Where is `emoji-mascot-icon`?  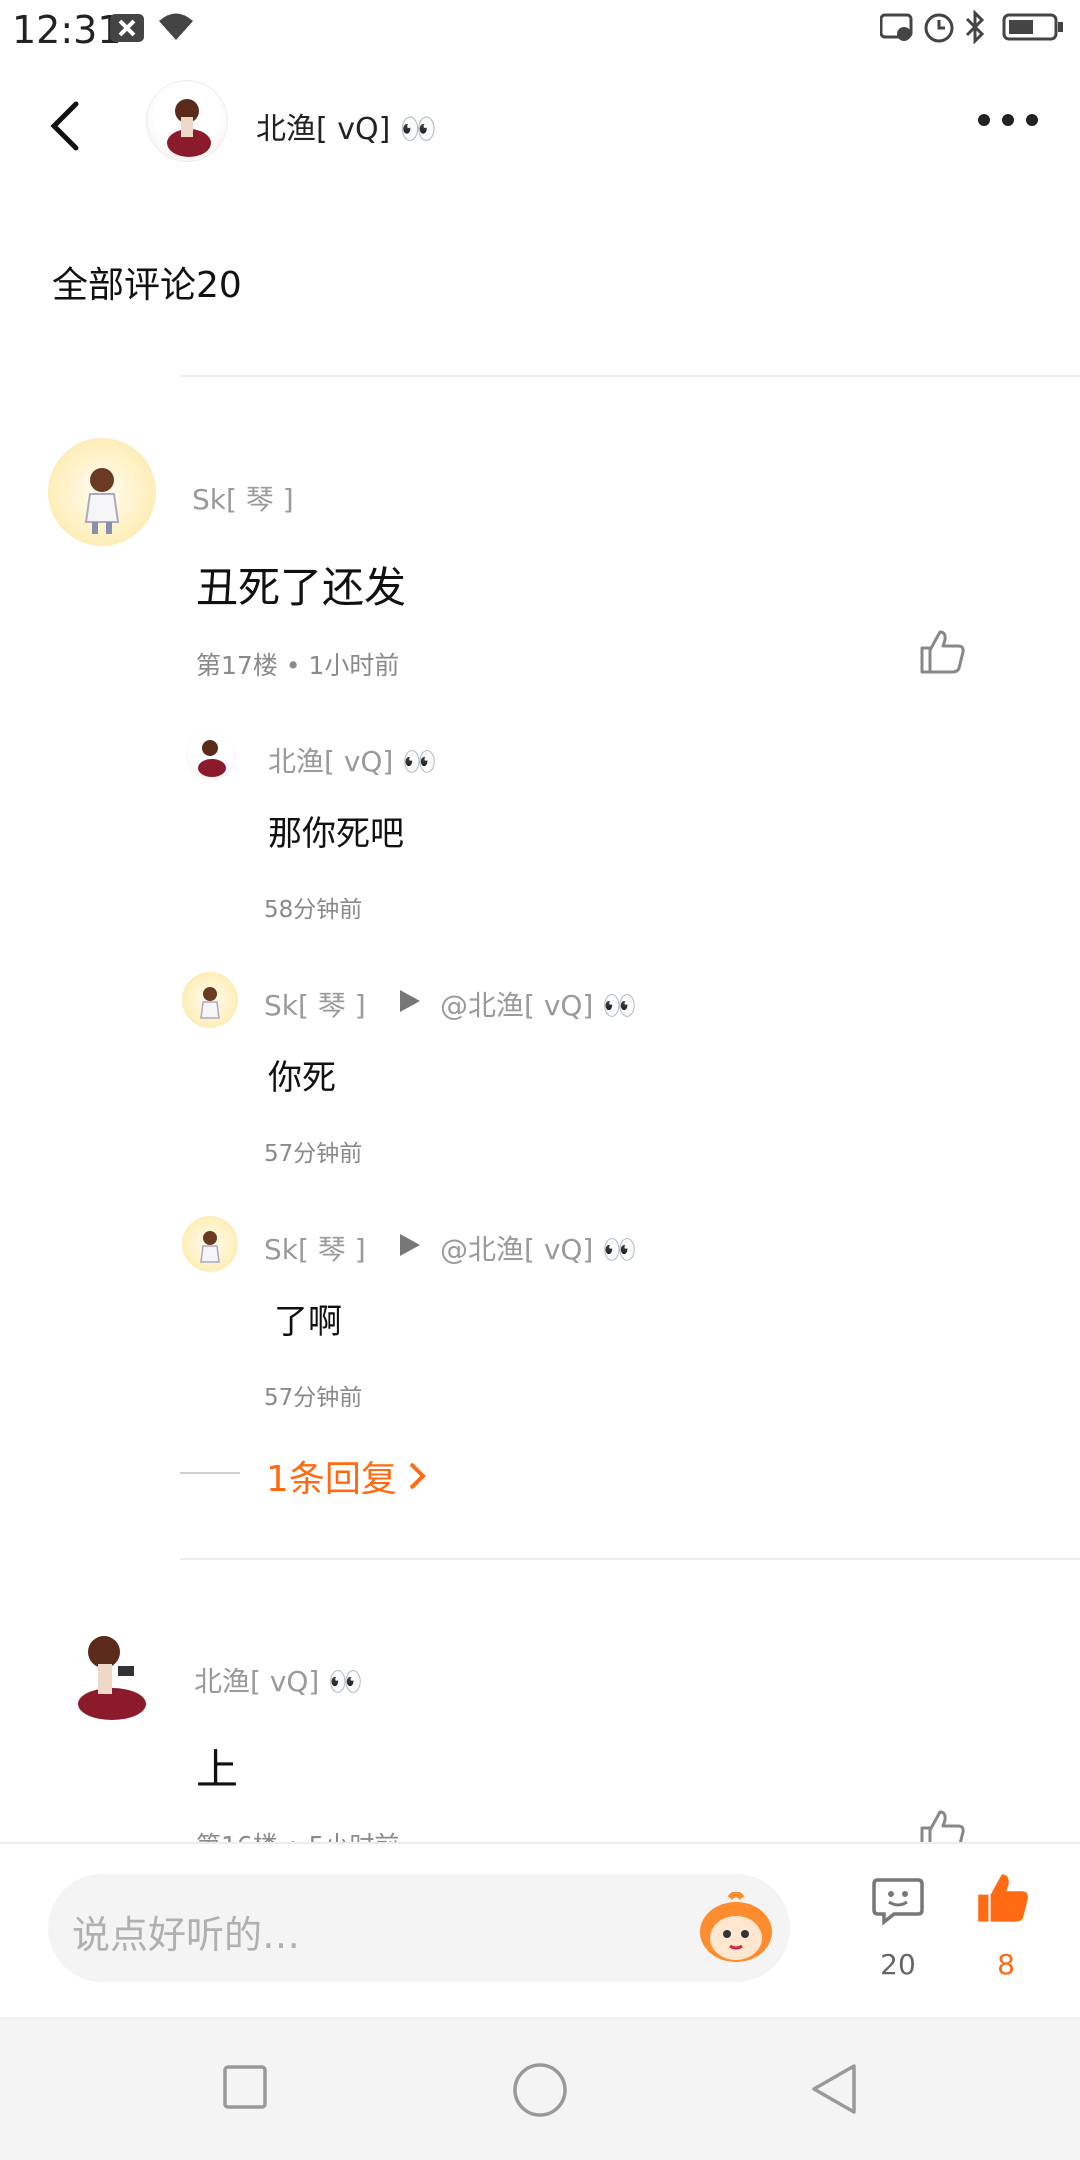 emoji-mascot-icon is located at coordinates (736, 1929).